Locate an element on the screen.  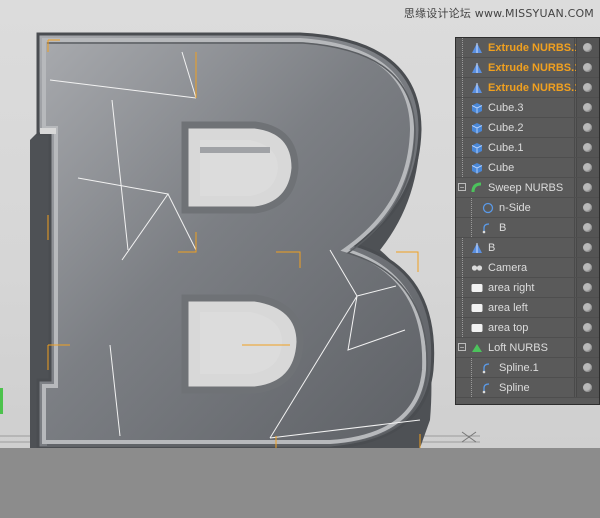
object-row: Cube.1 is located at coordinates (527, 148).